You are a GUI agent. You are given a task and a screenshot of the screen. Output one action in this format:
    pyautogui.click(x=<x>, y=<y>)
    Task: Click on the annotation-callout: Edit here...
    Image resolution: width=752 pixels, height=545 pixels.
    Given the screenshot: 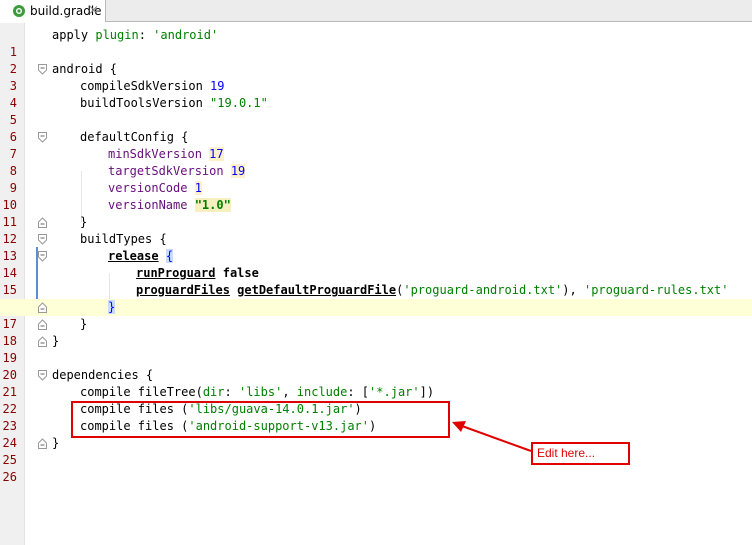 What is the action you would take?
    pyautogui.click(x=580, y=453)
    